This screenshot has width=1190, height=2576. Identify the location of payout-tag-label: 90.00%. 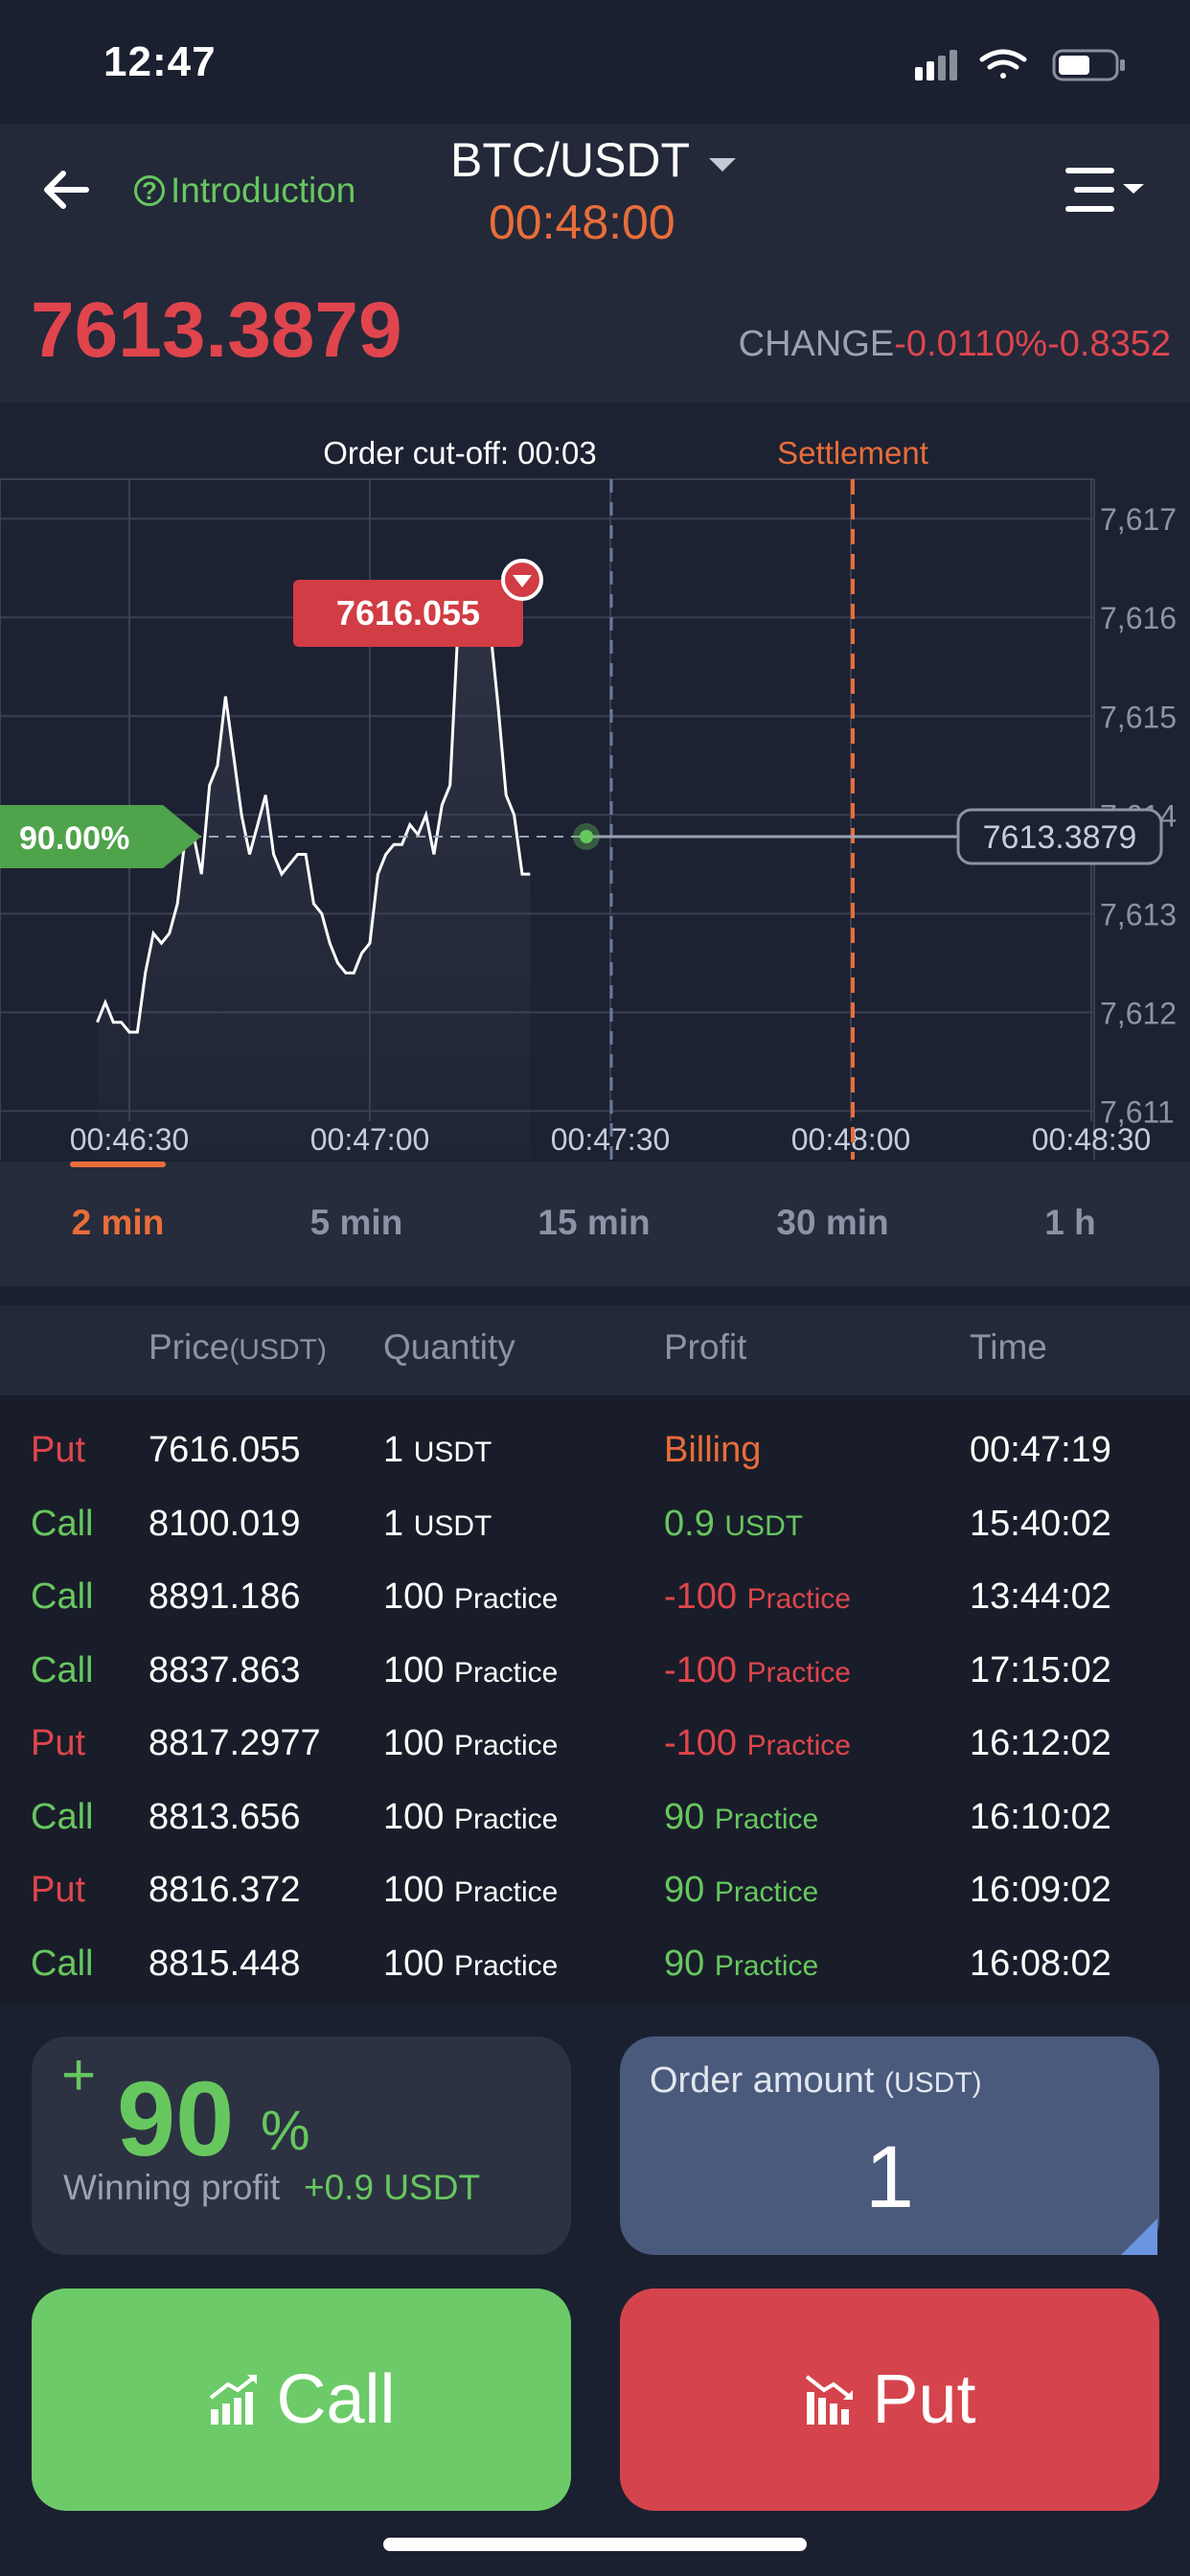
(74, 838).